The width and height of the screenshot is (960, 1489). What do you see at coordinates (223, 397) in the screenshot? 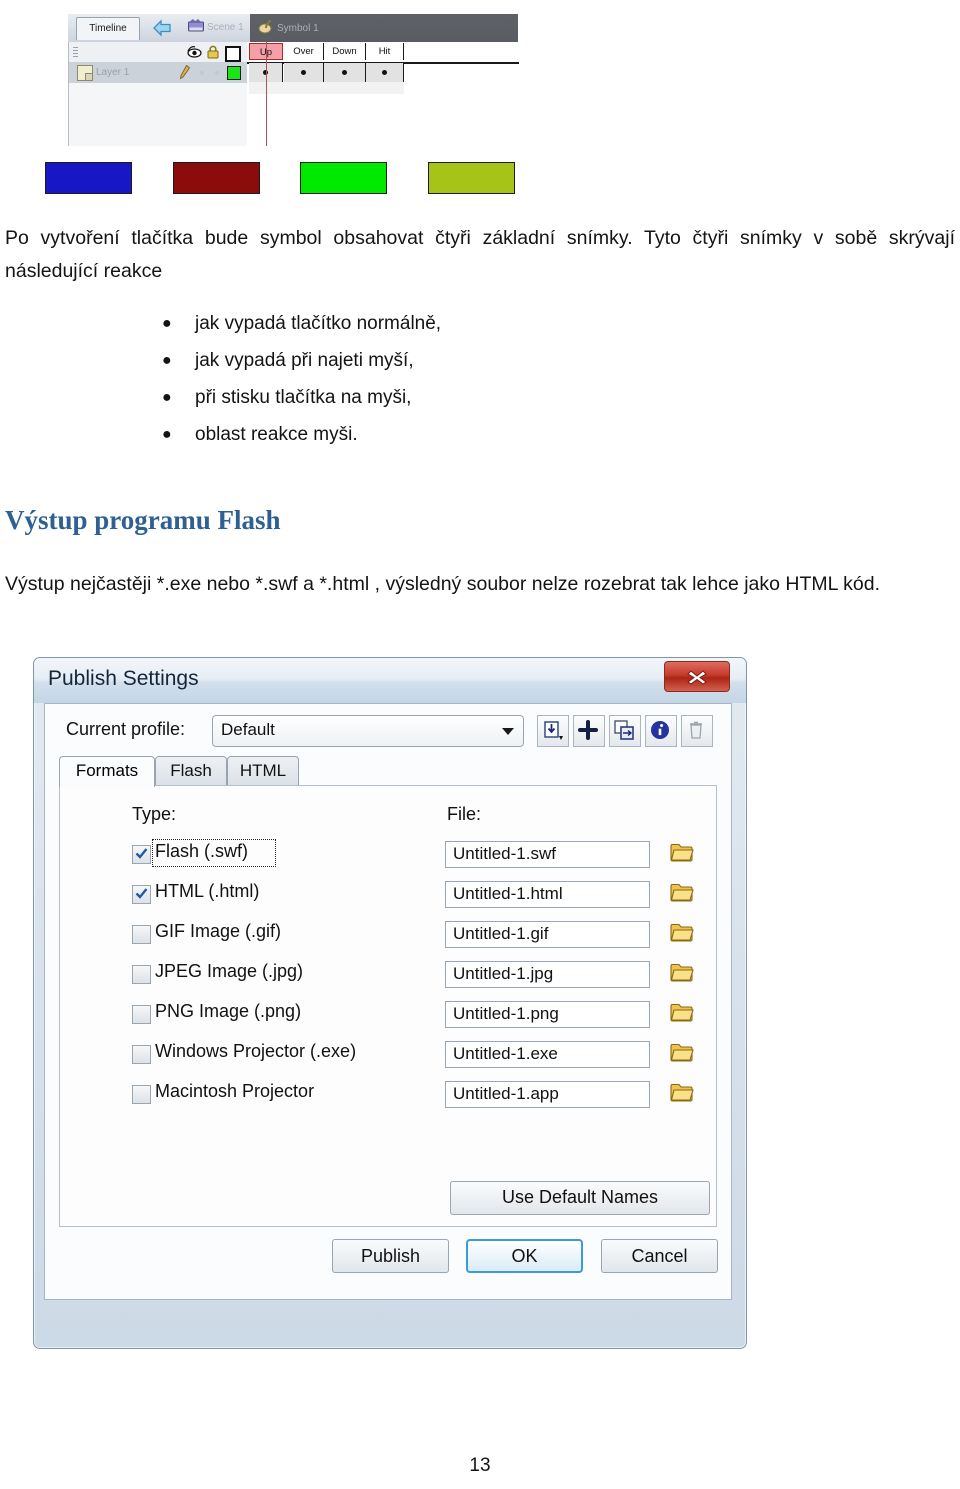
I see `list-item: ● při stisku tlačítka na myši,` at bounding box center [223, 397].